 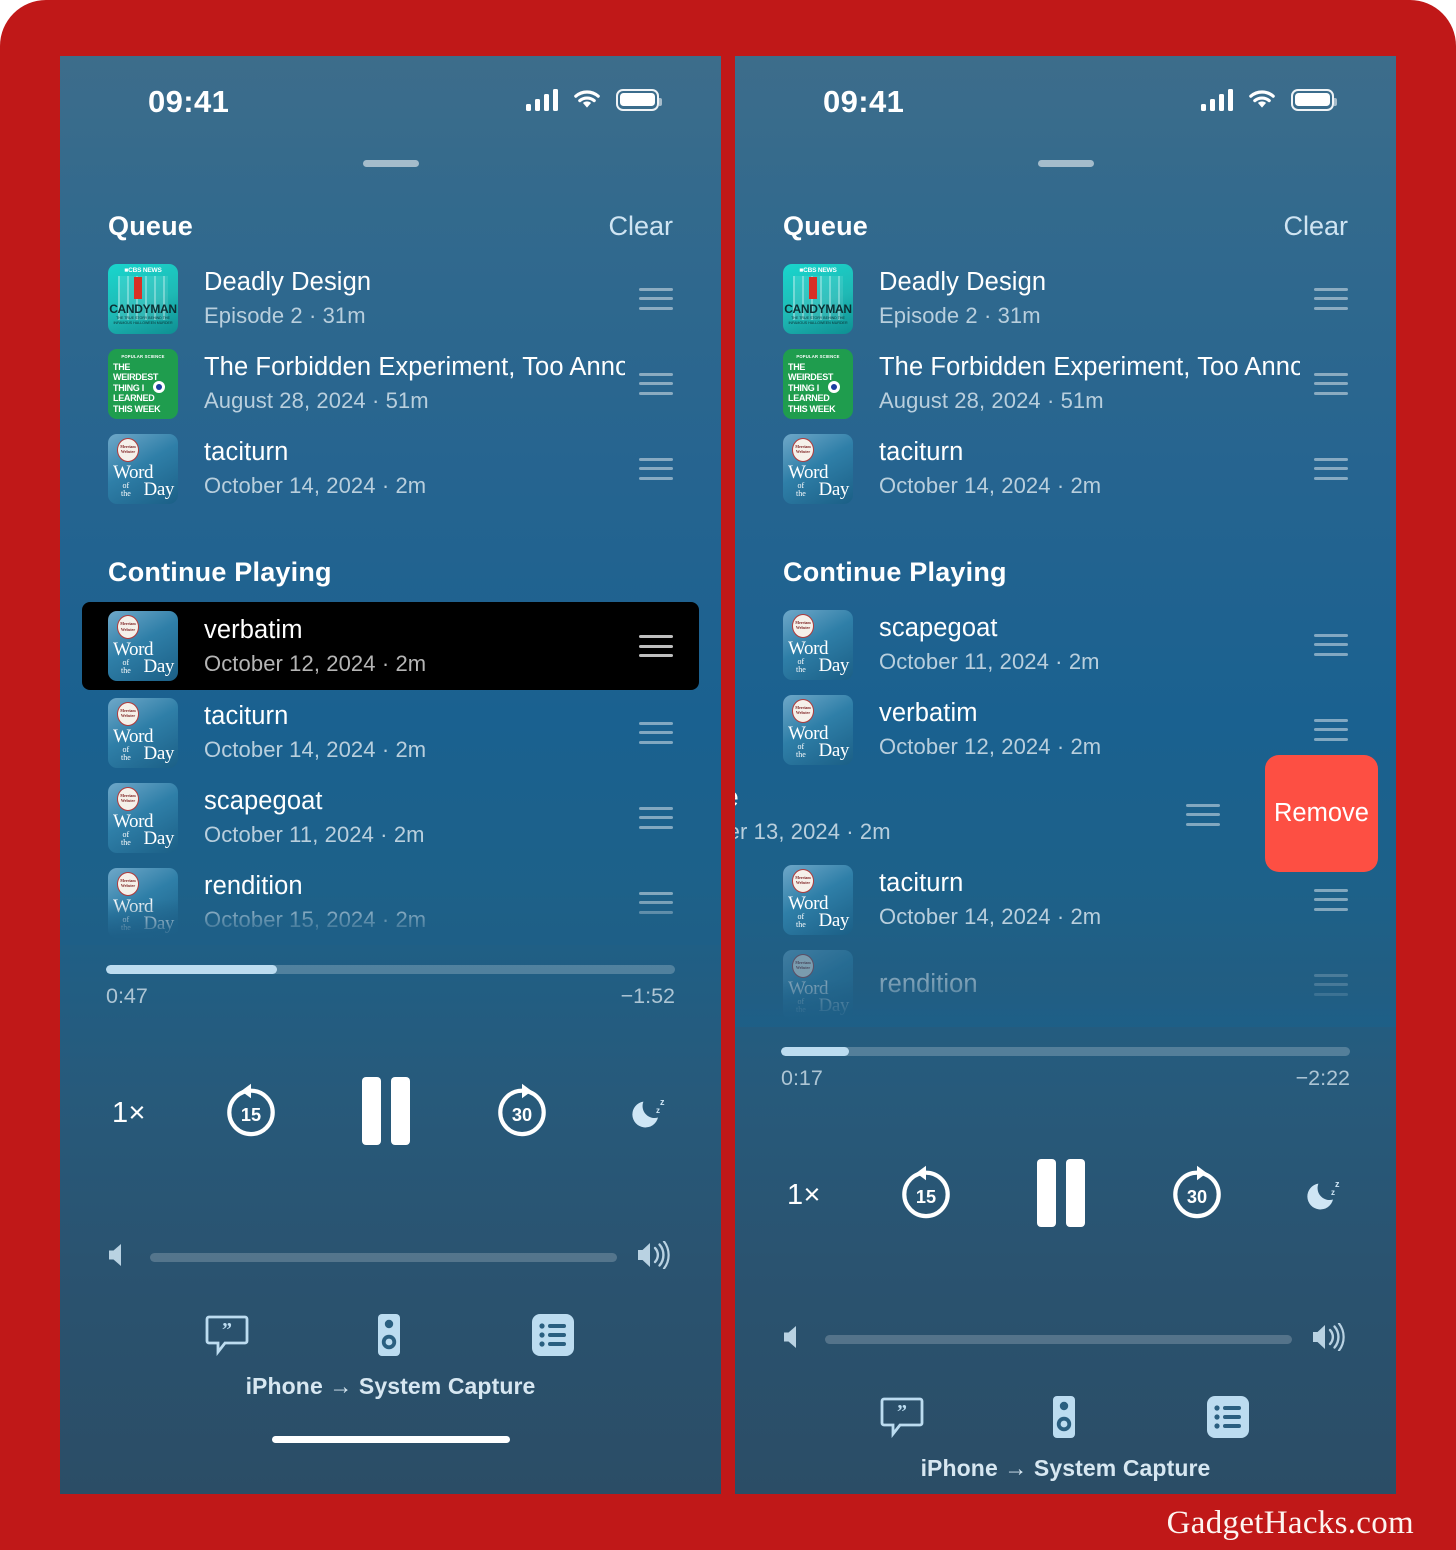 What do you see at coordinates (1322, 1078) in the screenshot?
I see `remaining-time: −2:22` at bounding box center [1322, 1078].